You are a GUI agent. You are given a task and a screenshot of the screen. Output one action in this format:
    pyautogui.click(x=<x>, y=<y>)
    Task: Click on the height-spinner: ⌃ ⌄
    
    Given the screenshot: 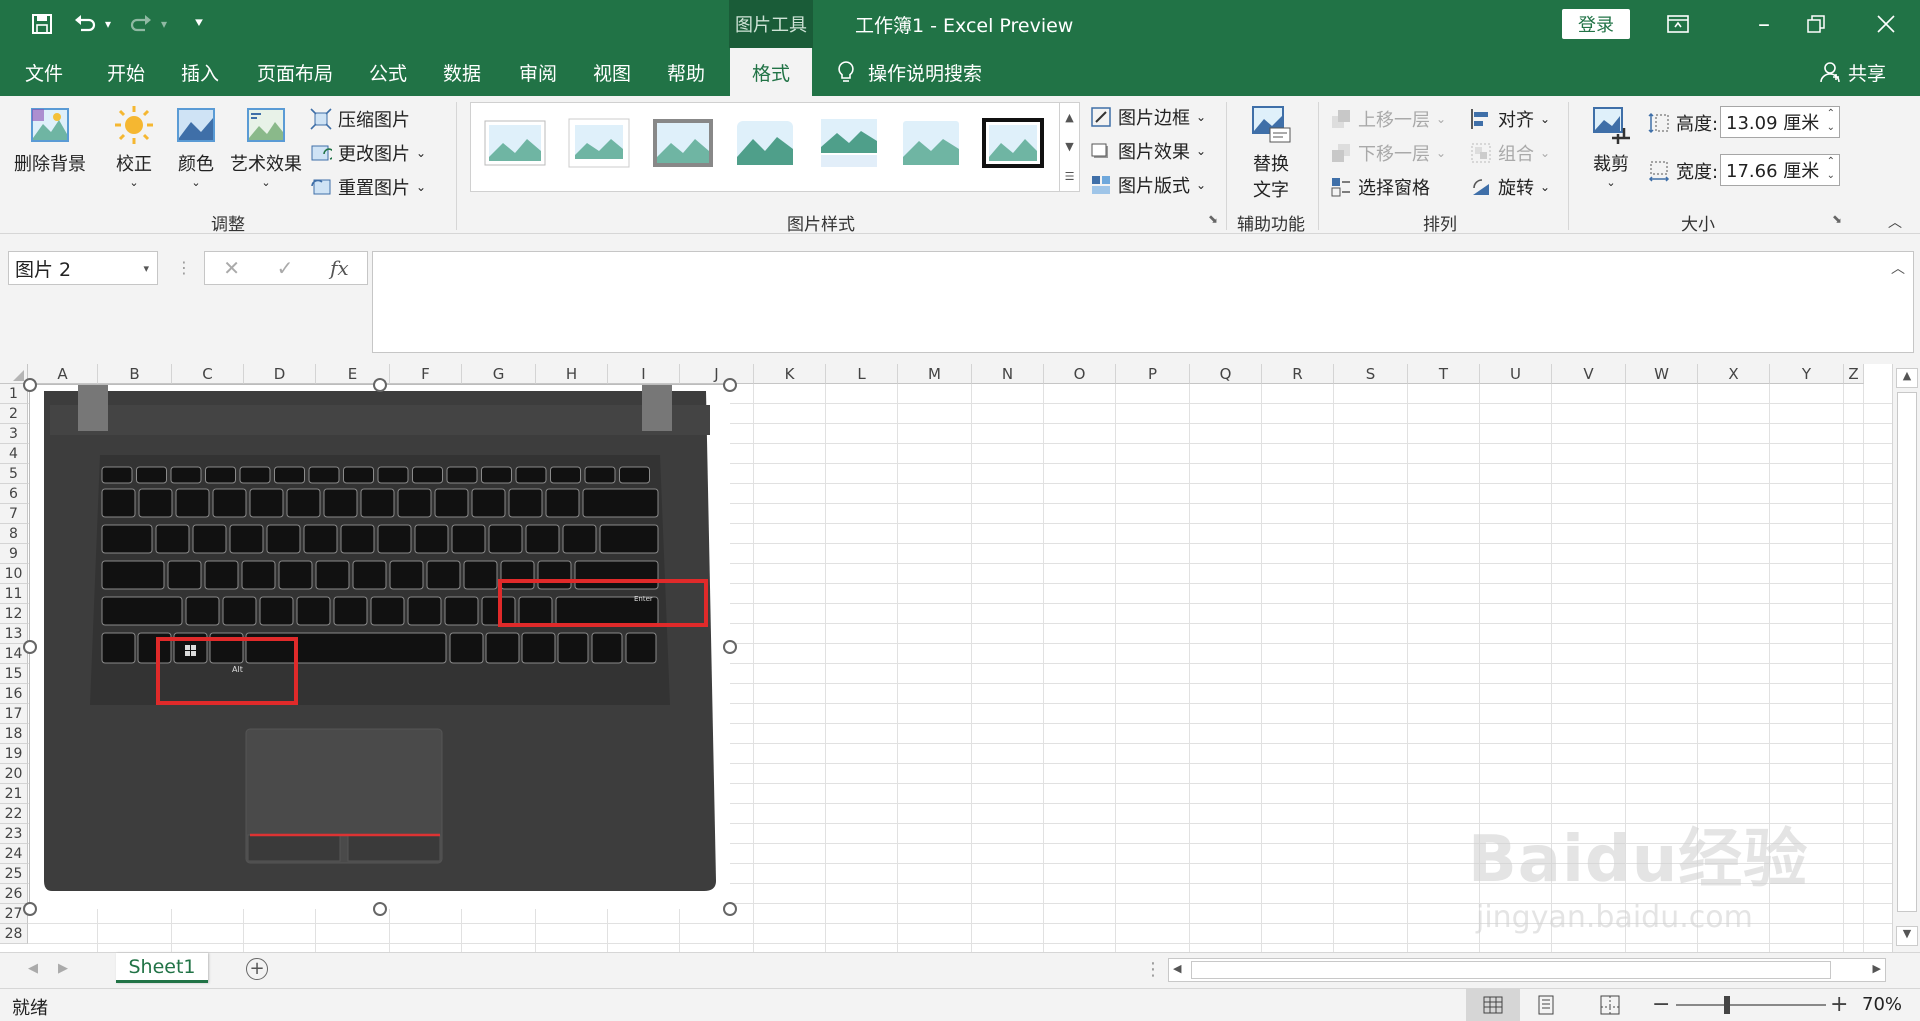 What is the action you would take?
    pyautogui.click(x=1831, y=121)
    